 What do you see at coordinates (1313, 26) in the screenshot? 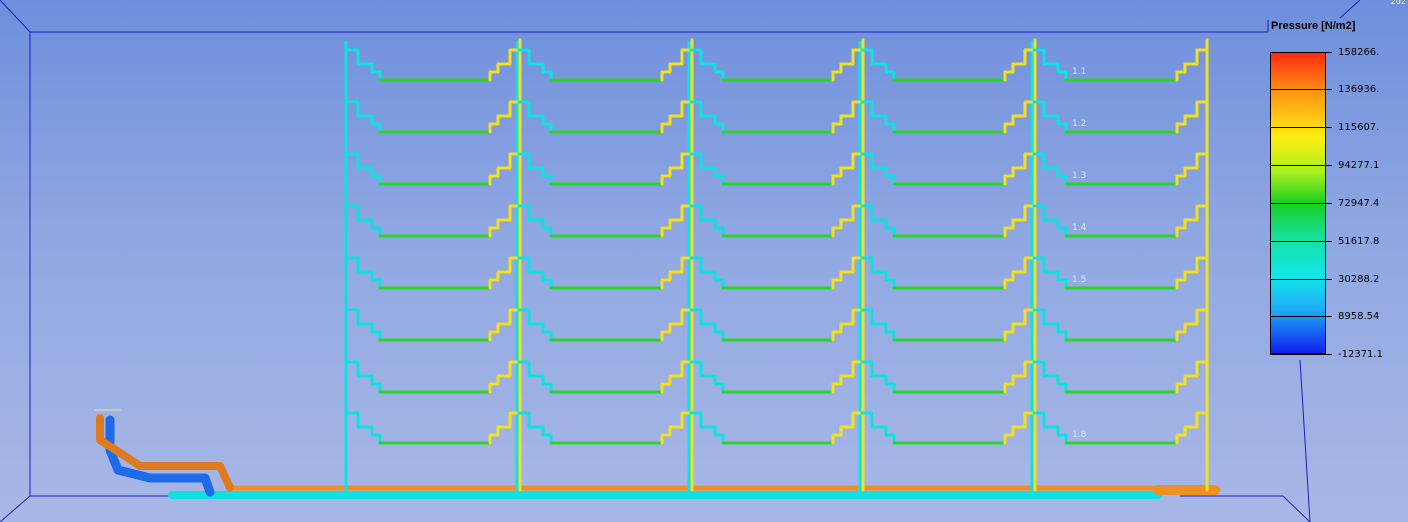
I see `legend-title: Pressure [N/m2]` at bounding box center [1313, 26].